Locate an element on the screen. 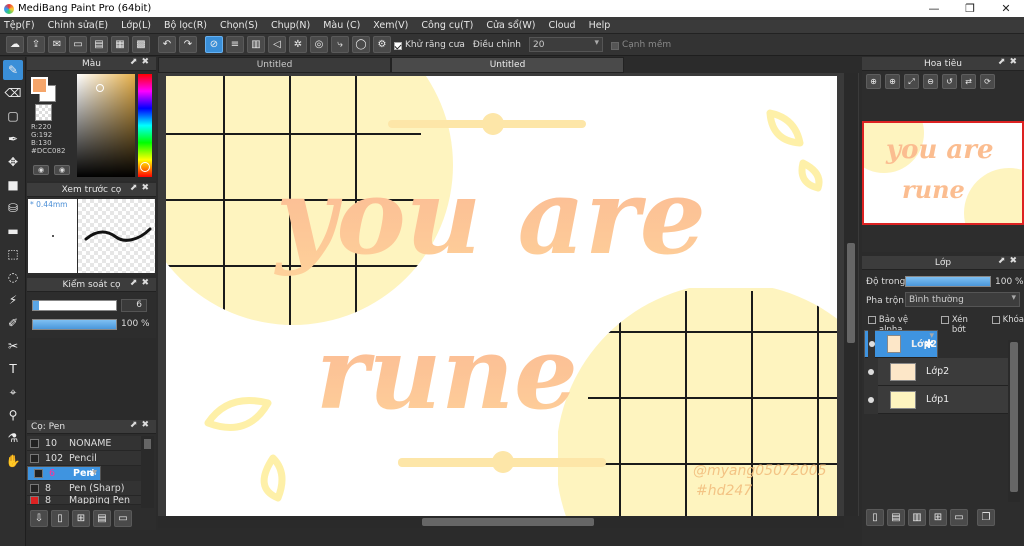  fit-icon: ⤢ is located at coordinates (911, 81).